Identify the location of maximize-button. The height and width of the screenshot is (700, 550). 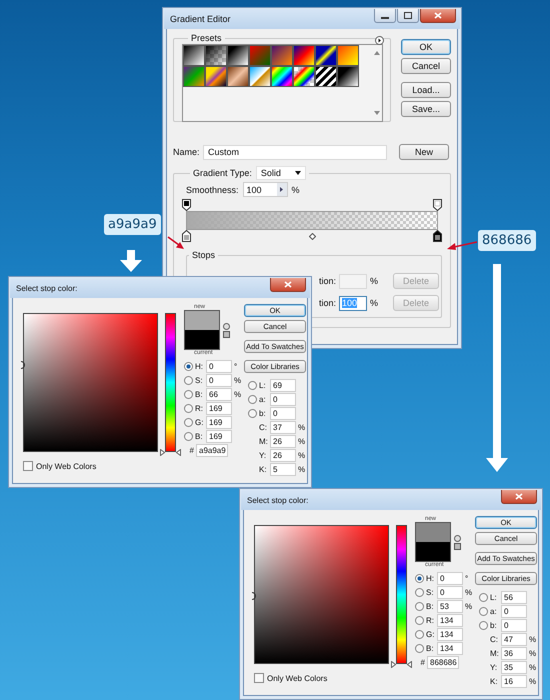
(408, 16).